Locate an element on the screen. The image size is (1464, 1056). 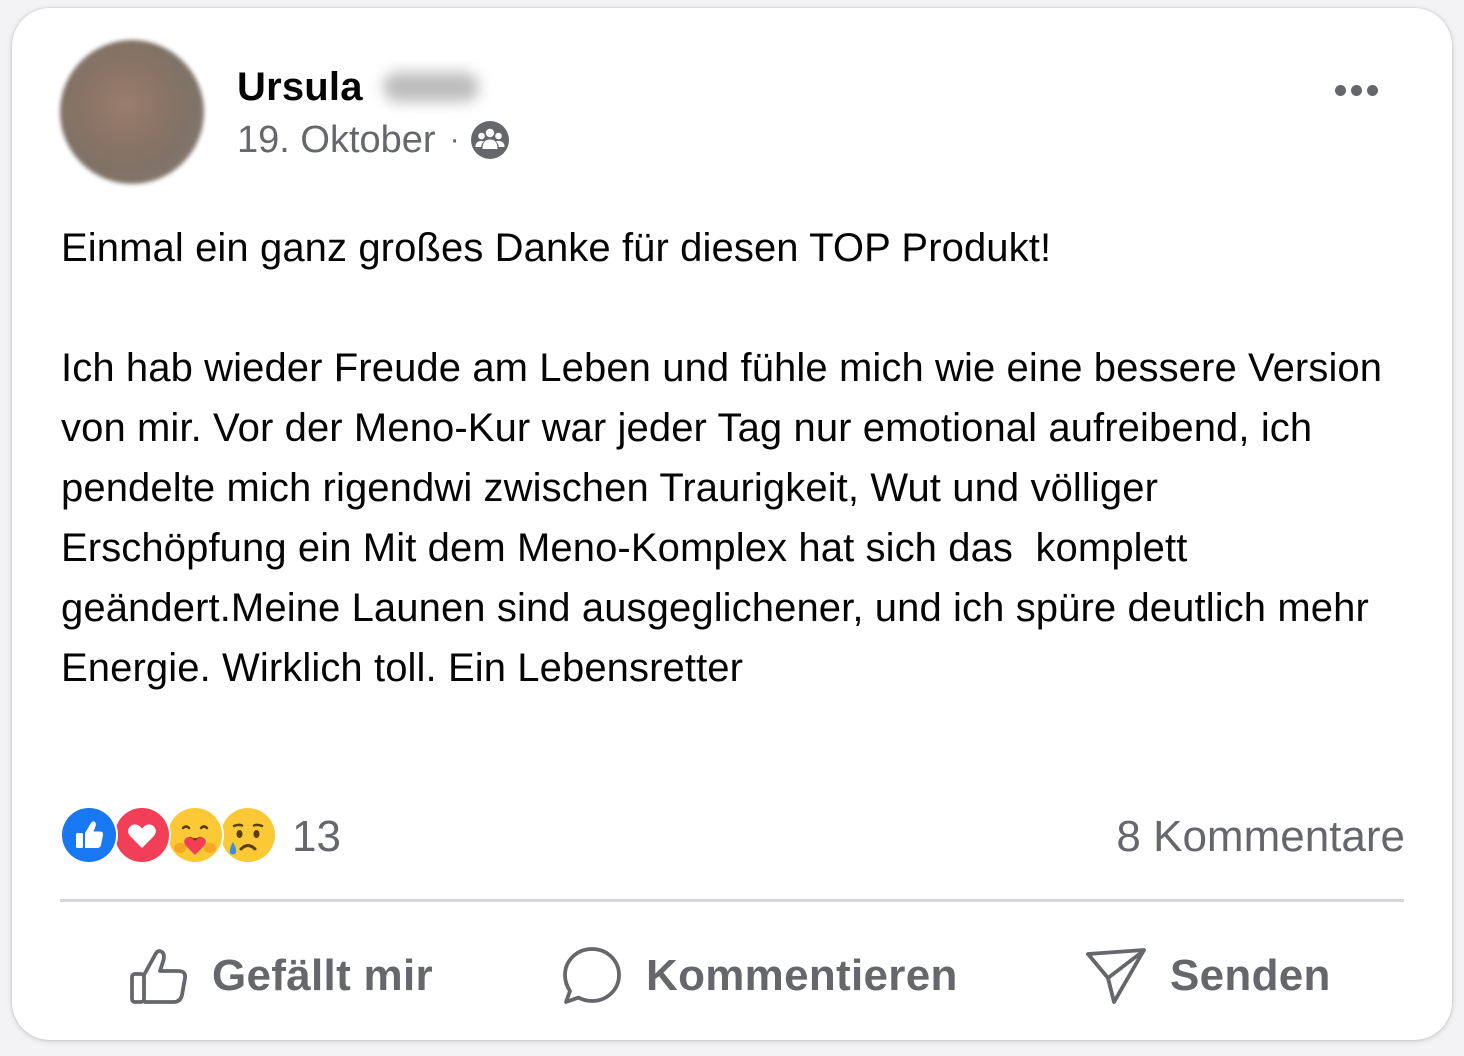
thumbs-up-icon is located at coordinates (159, 976).